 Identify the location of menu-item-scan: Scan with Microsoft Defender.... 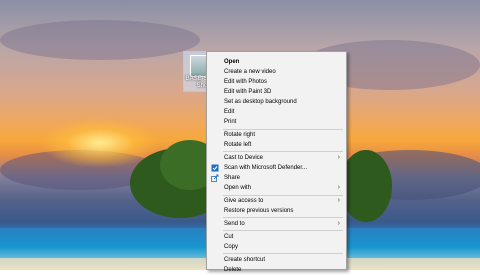
(276, 168).